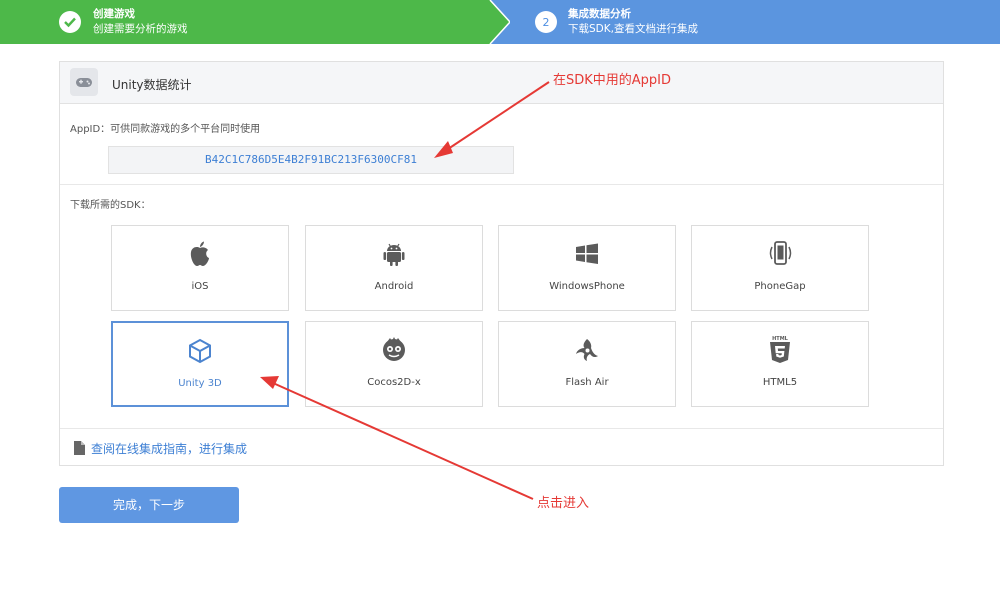 Image resolution: width=1000 pixels, height=595 pixels. I want to click on appid-annotation: 在SDK中用的AppID, so click(612, 80).